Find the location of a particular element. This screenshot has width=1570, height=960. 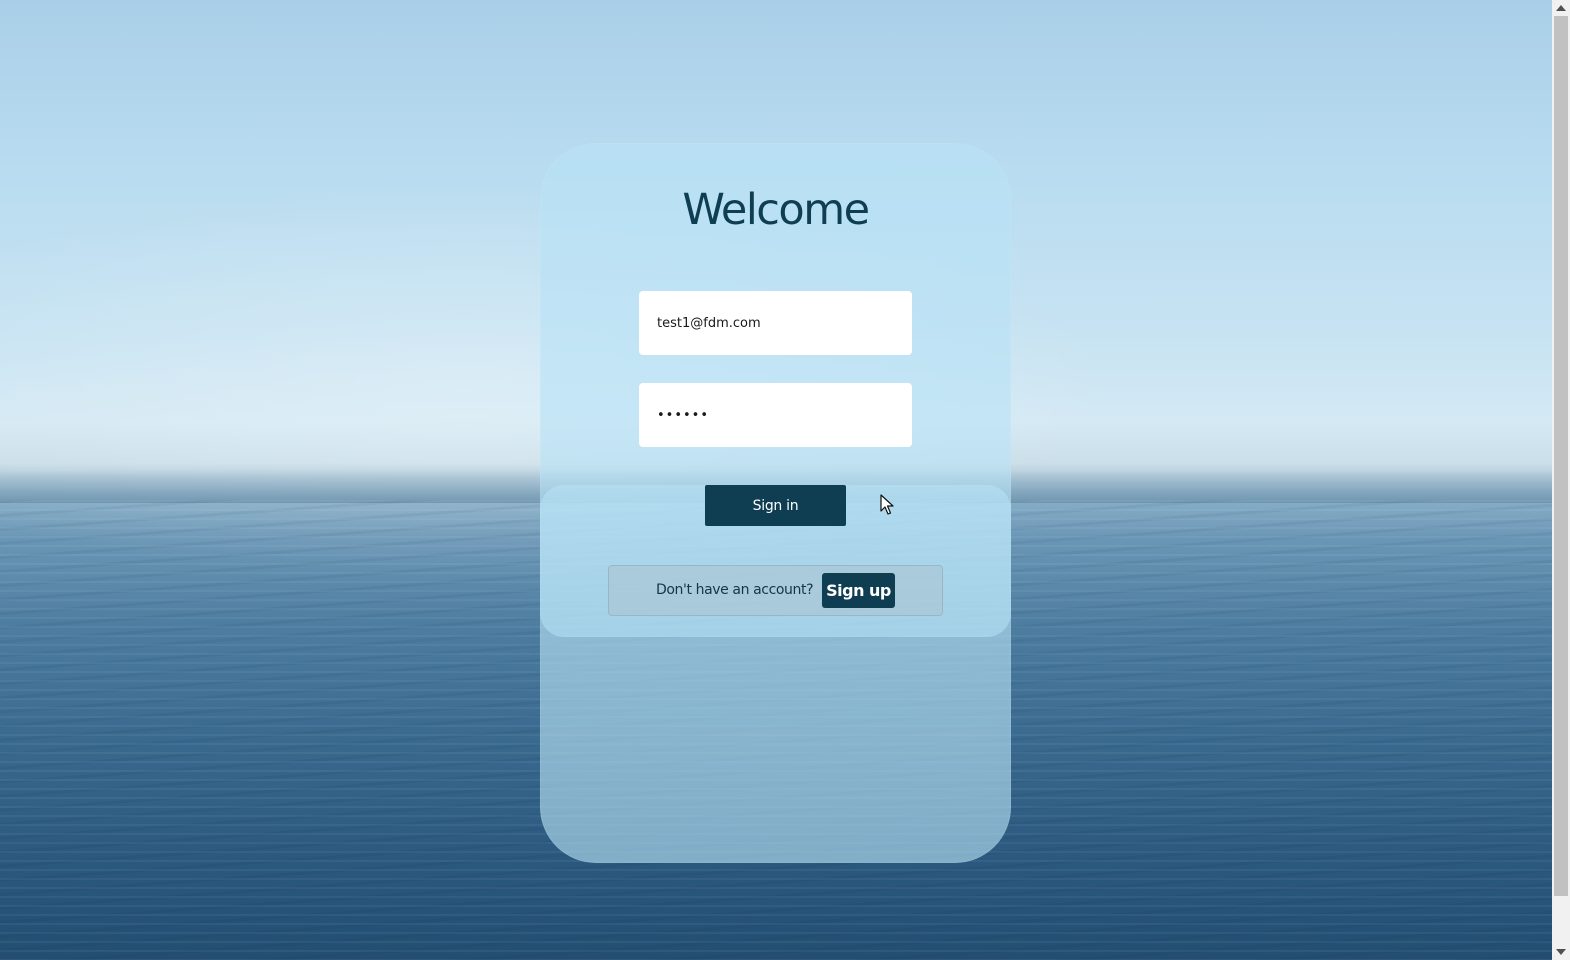

vertical-scrollbar is located at coordinates (1561, 480).